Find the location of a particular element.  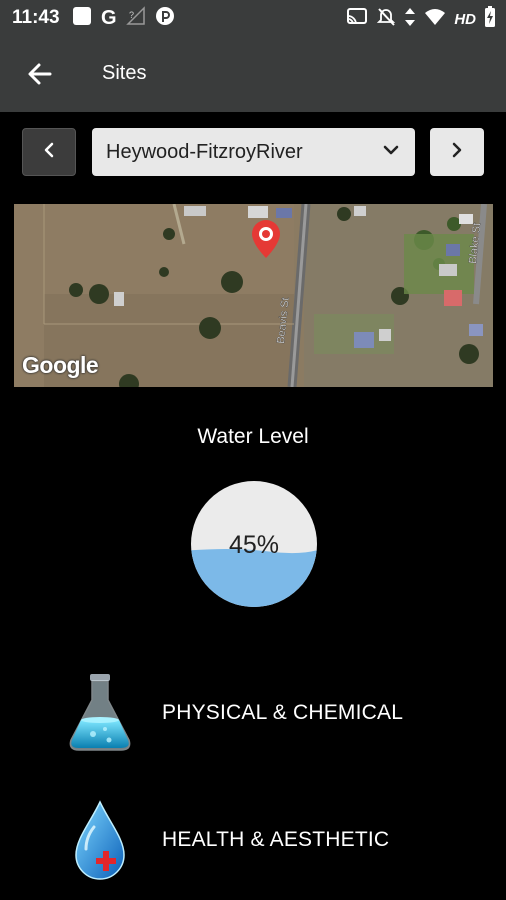

mute-icon is located at coordinates (386, 19).